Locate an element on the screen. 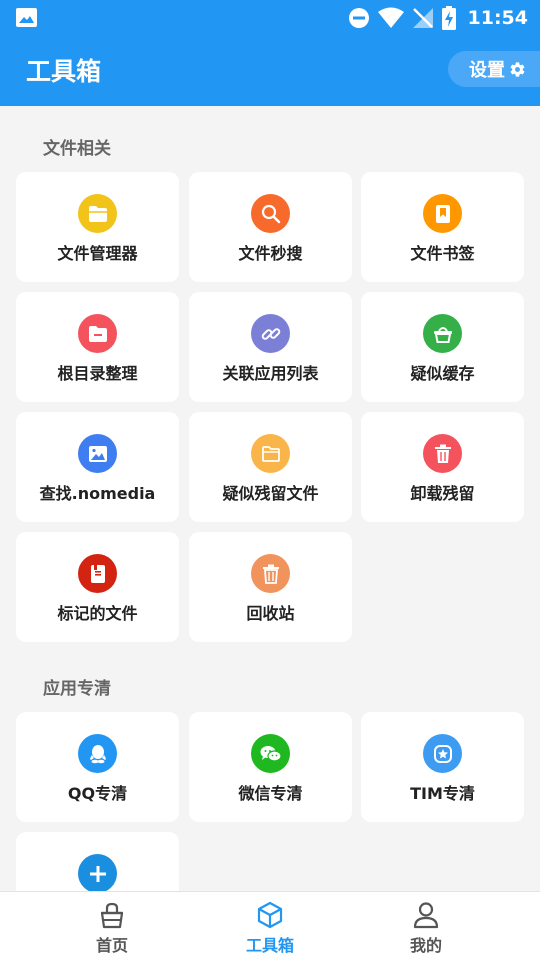 This screenshot has height=960, width=540. tool-tim-clean: TIM专清 is located at coordinates (442, 767).